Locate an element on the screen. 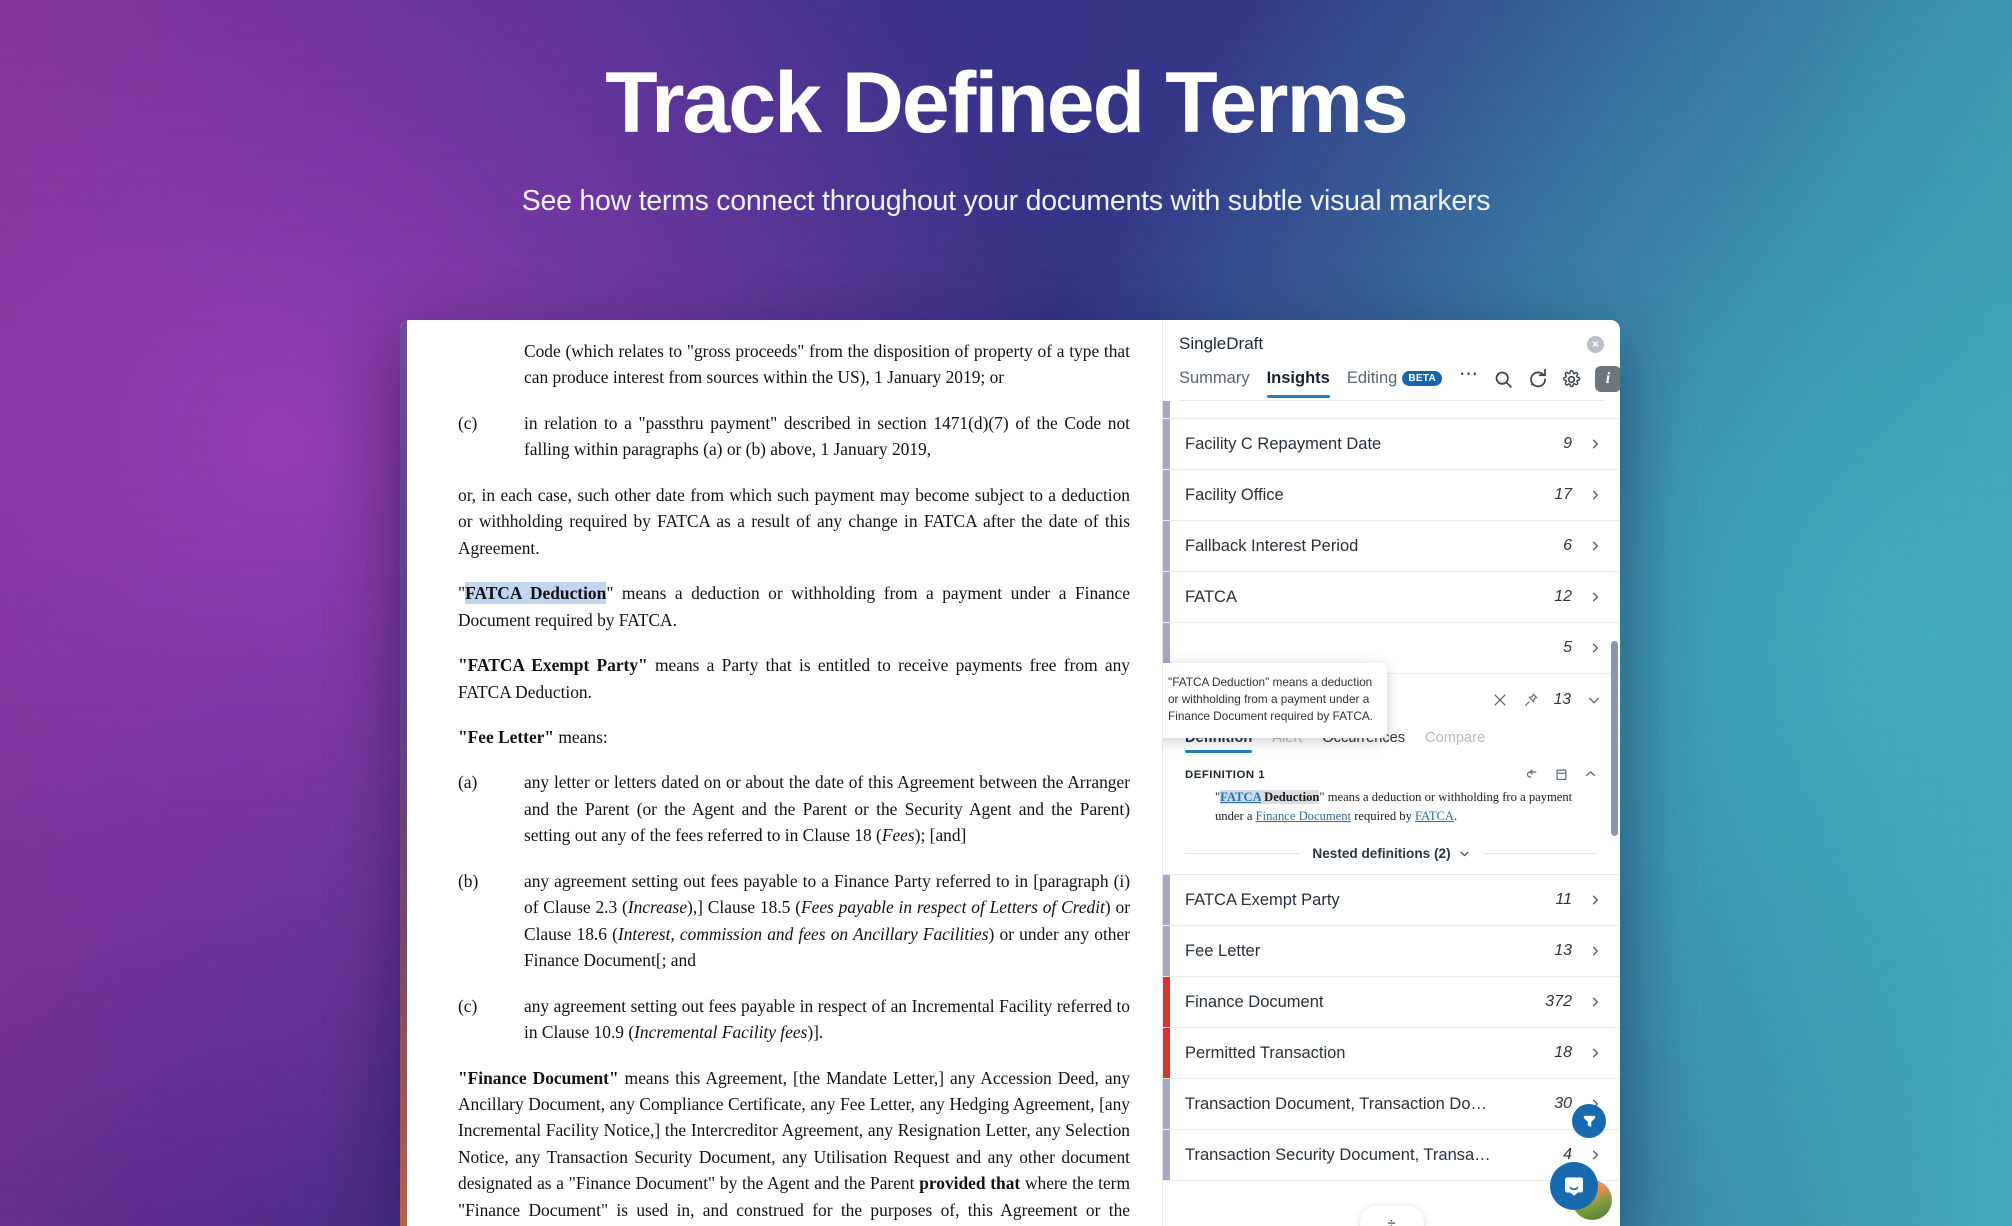 The height and width of the screenshot is (1226, 2012). list-item-clipped is located at coordinates (1391, 410).